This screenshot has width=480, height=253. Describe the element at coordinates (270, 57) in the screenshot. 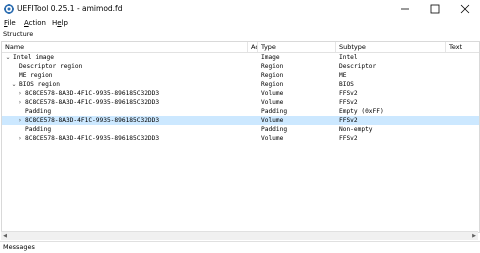

I see `row-type: Image` at that location.